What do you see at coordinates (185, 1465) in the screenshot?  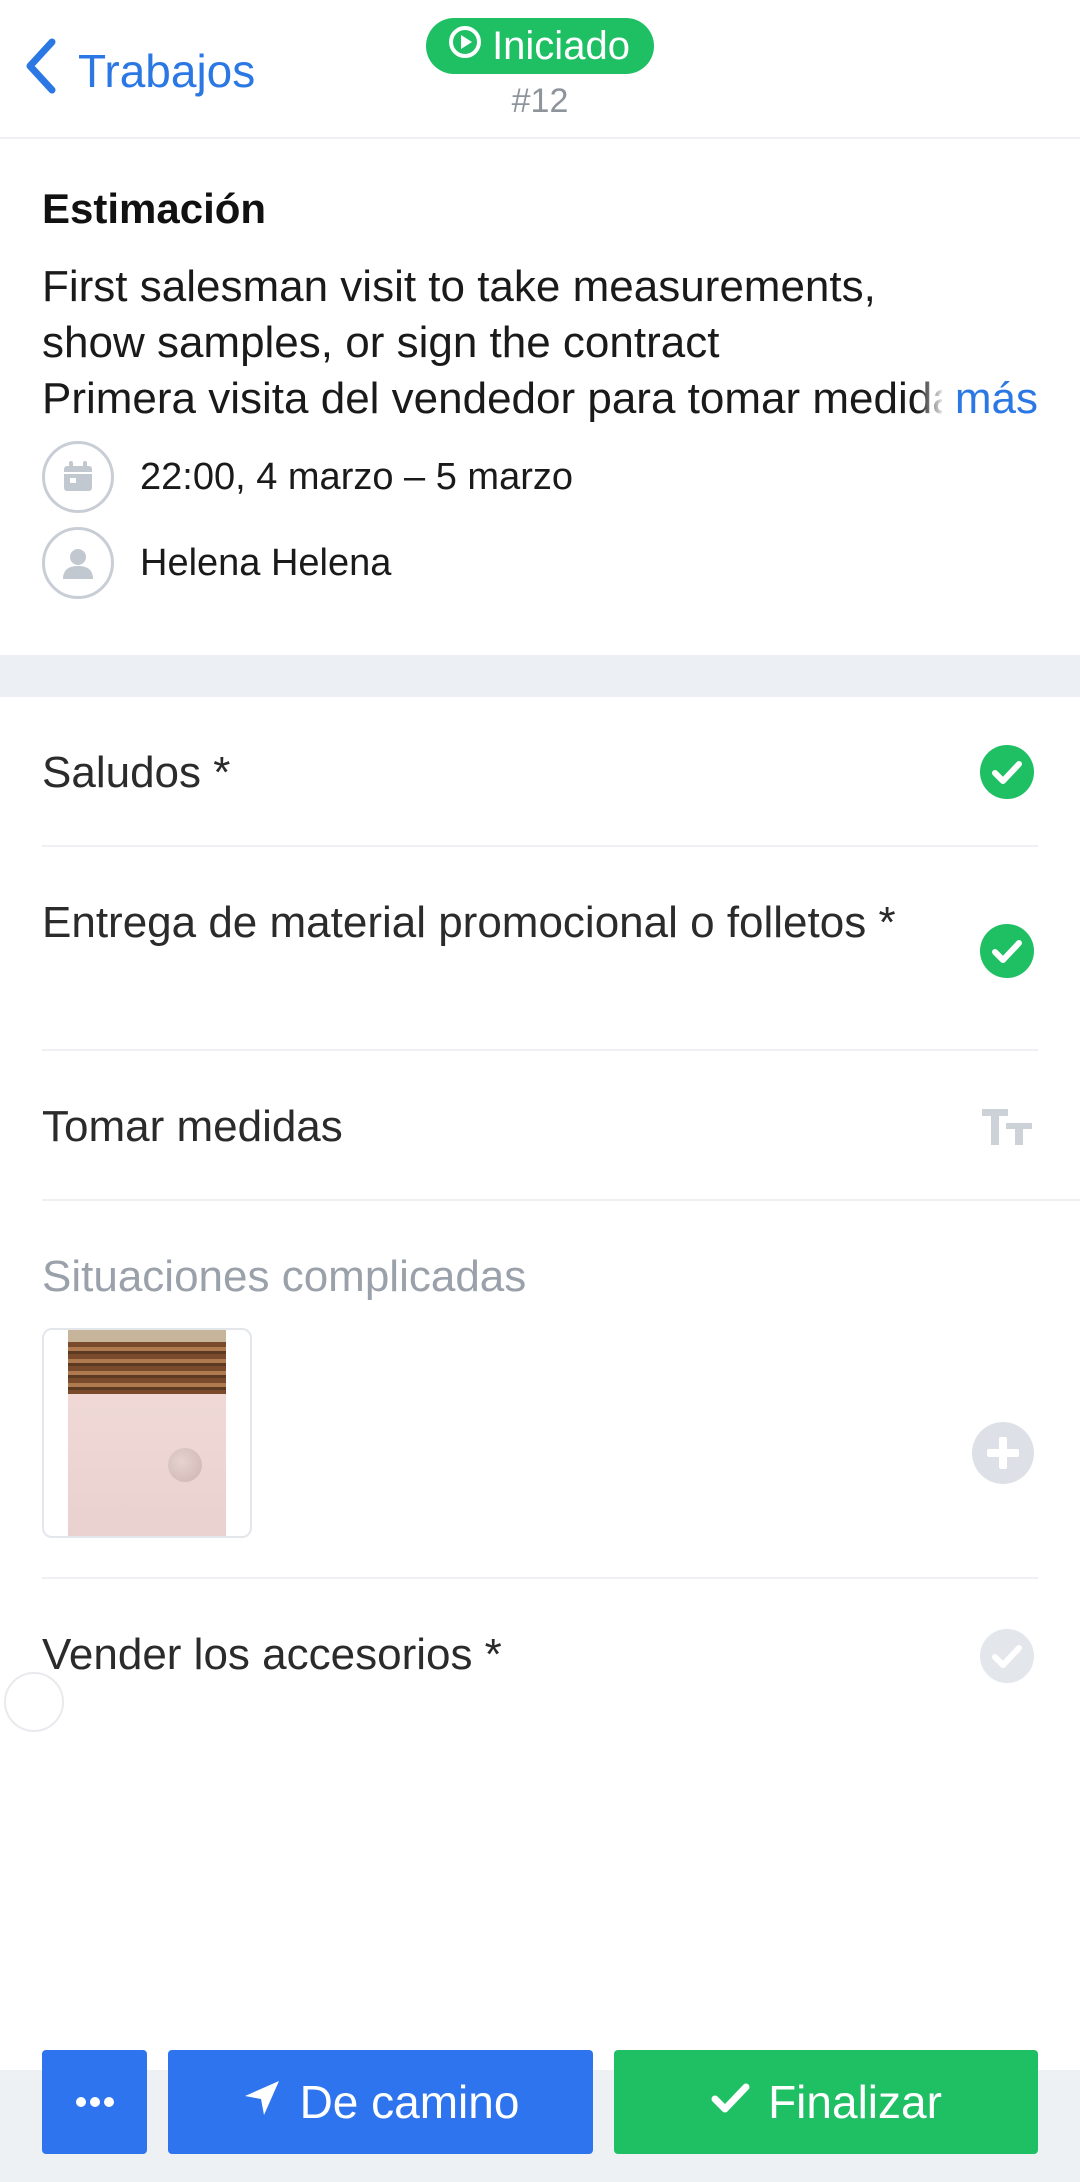 I see `photo-knob` at bounding box center [185, 1465].